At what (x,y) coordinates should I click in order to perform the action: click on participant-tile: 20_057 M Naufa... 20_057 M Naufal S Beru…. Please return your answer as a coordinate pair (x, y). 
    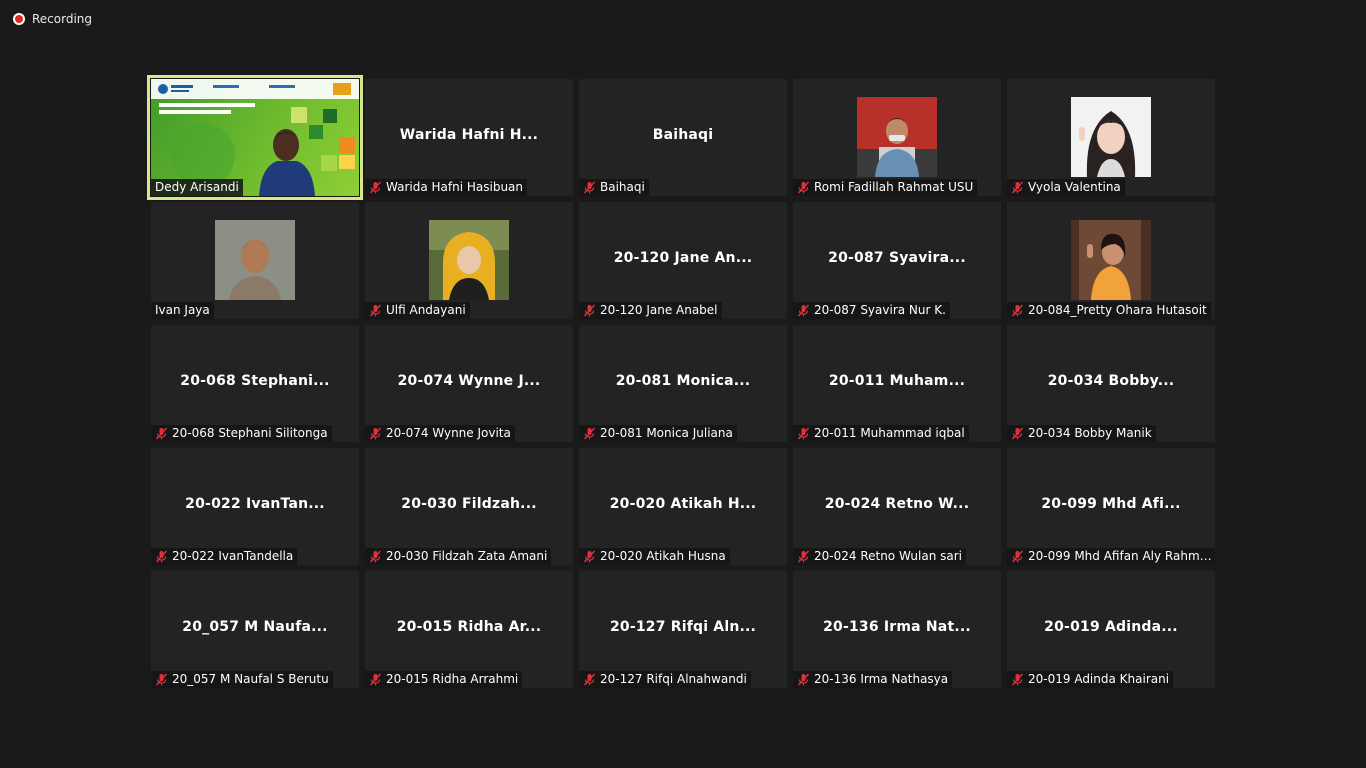
    Looking at the image, I should click on (255, 629).